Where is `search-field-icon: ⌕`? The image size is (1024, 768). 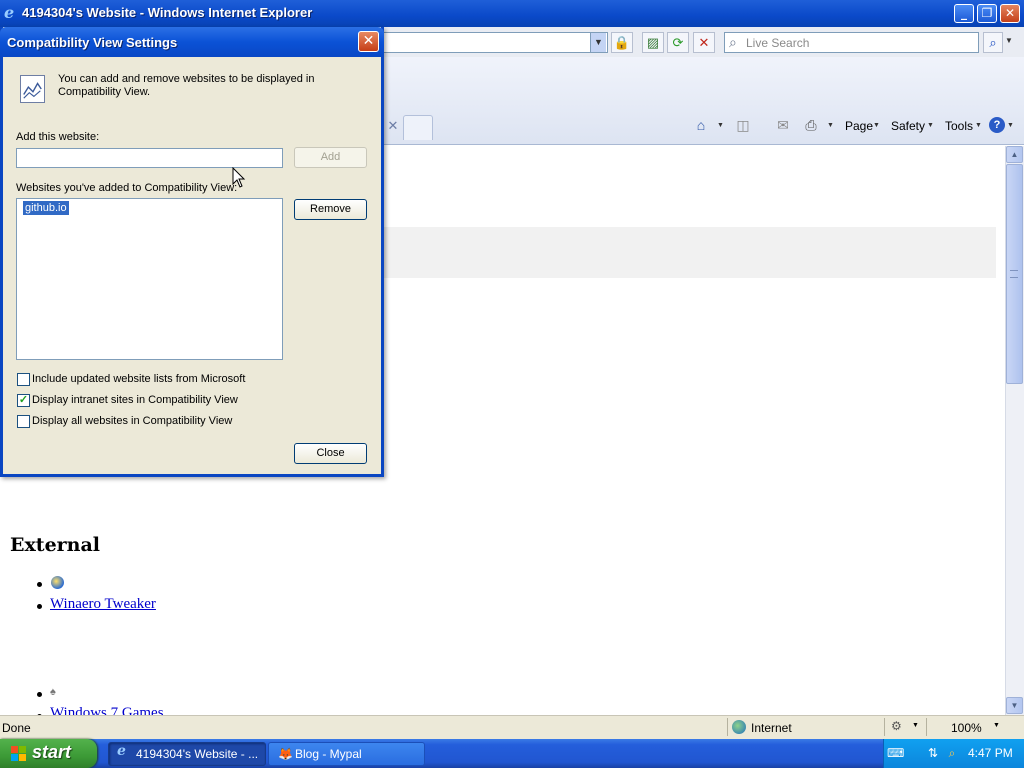
search-field-icon: ⌕ is located at coordinates (733, 42).